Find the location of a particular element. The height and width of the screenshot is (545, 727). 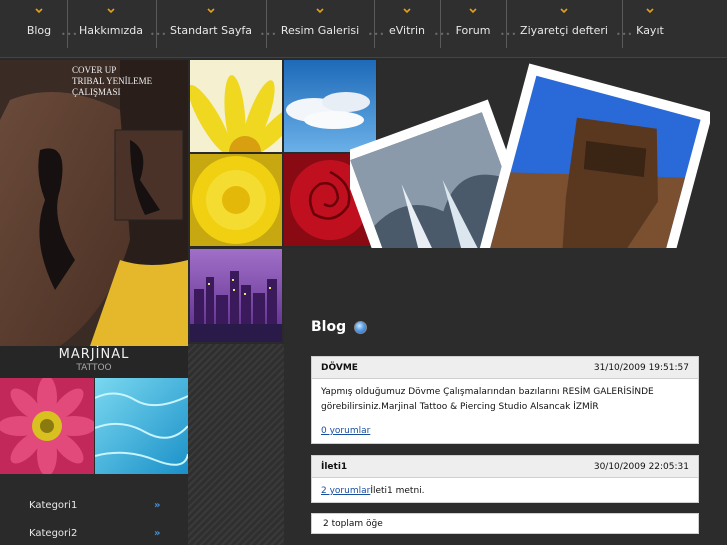

nav-item-evitrin: eVitrin is located at coordinates (407, 29).